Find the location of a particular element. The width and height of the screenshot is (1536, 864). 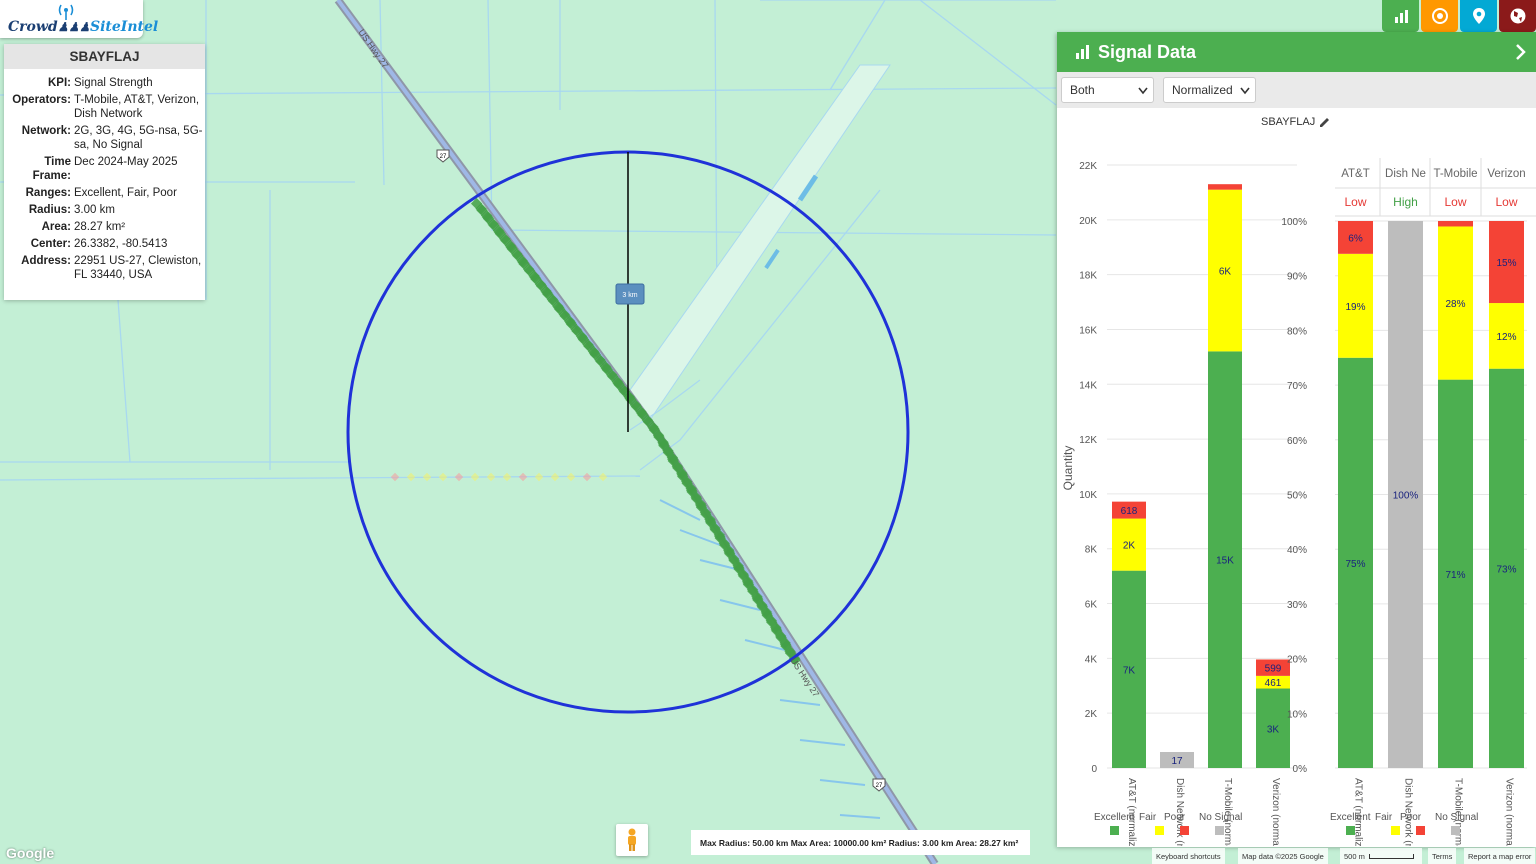

data-label: 2K is located at coordinates (1129, 546).